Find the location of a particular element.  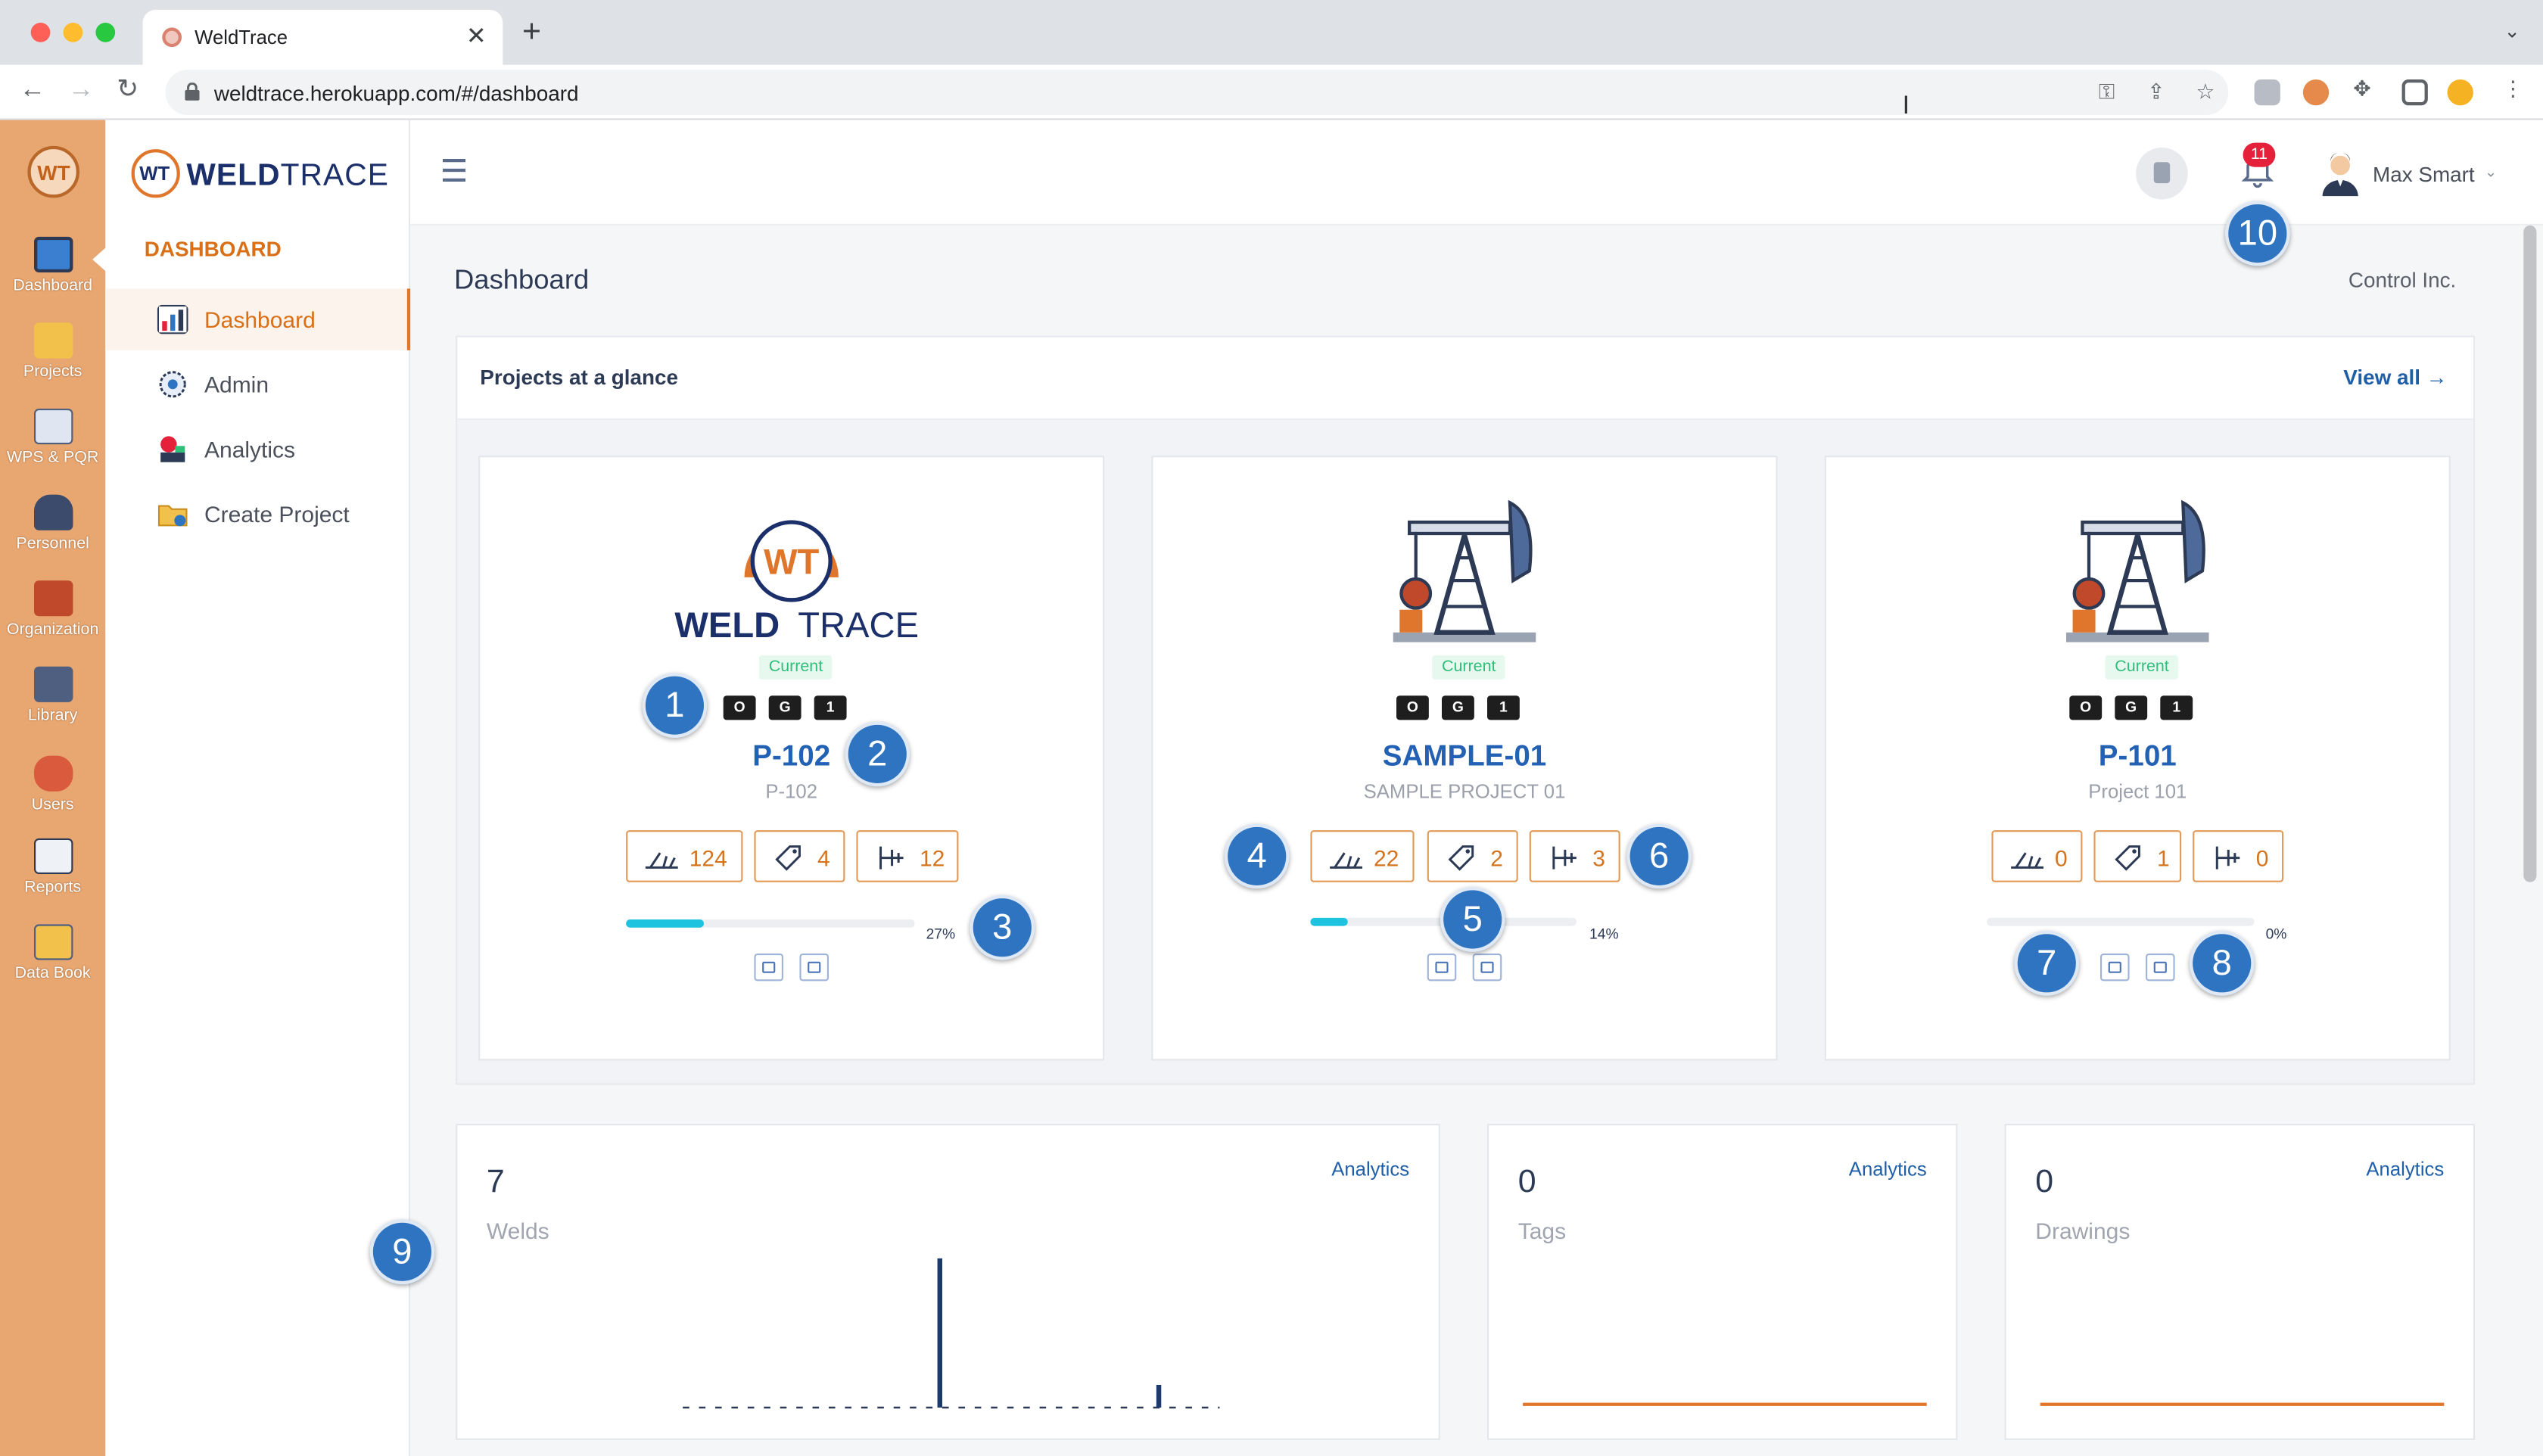

drawings-count-button: 12 is located at coordinates (907, 856).